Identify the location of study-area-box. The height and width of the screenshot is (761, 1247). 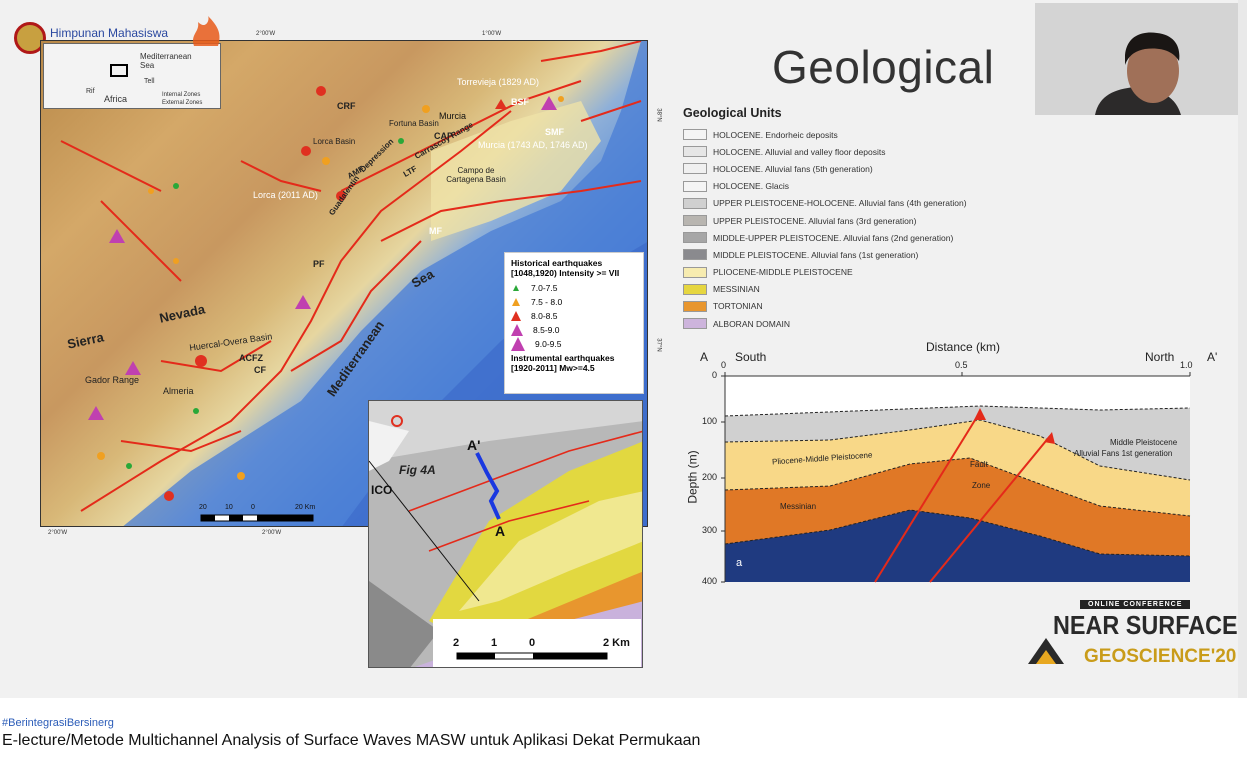
(119, 70).